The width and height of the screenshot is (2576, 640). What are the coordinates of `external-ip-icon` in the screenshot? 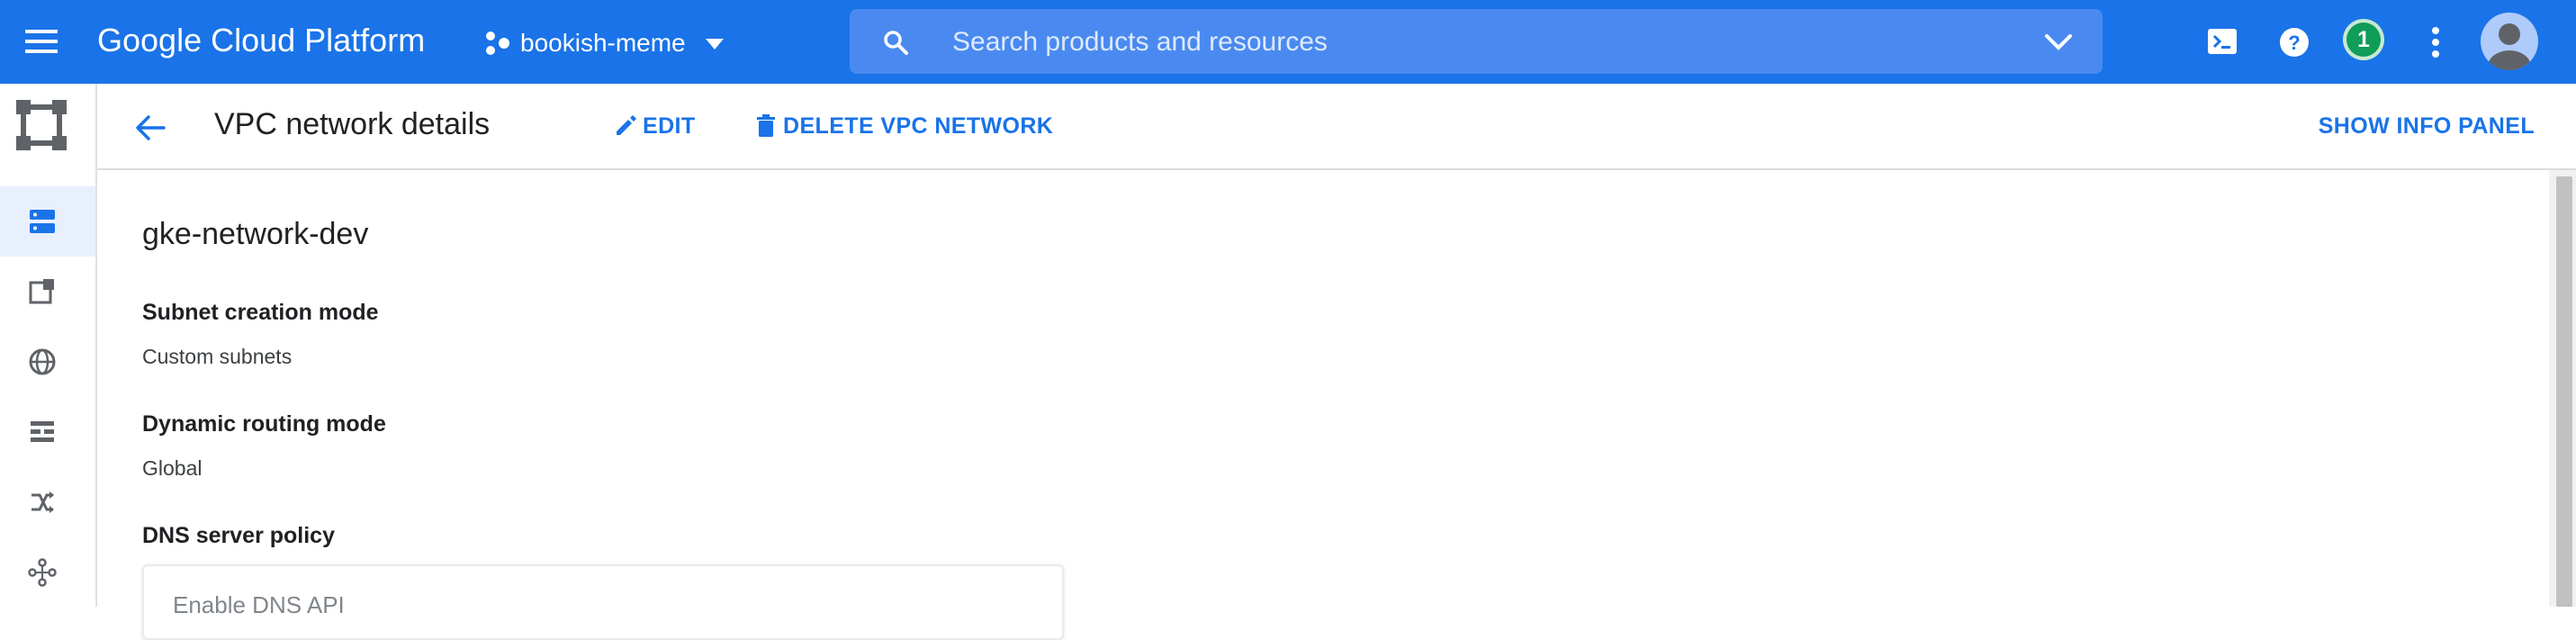 It's located at (41, 291).